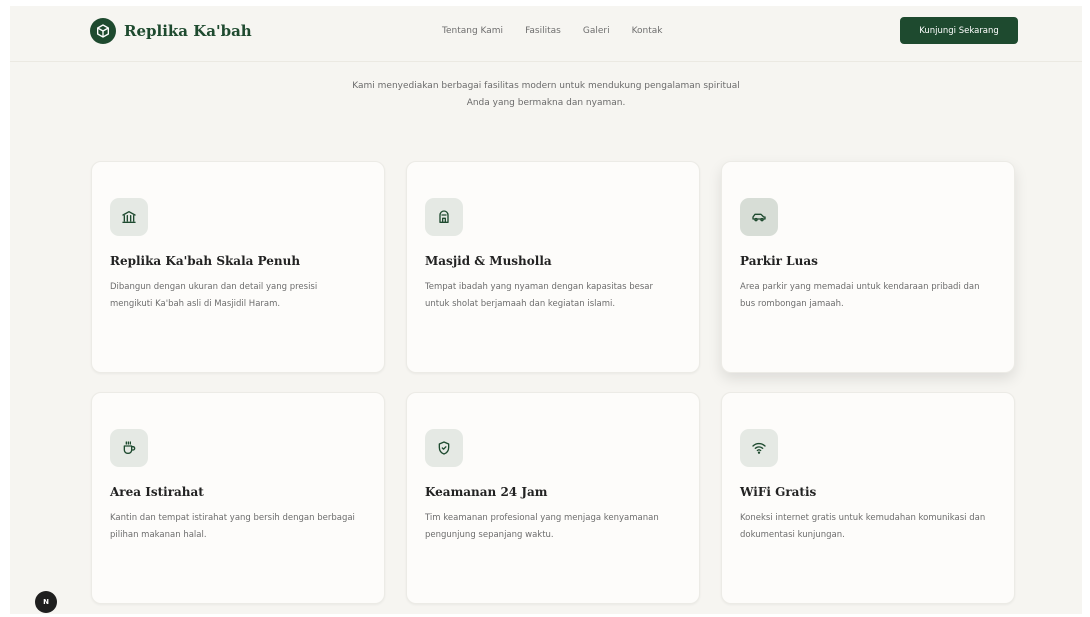 The image size is (1090, 617). I want to click on card-title: Area Istirahat, so click(157, 492).